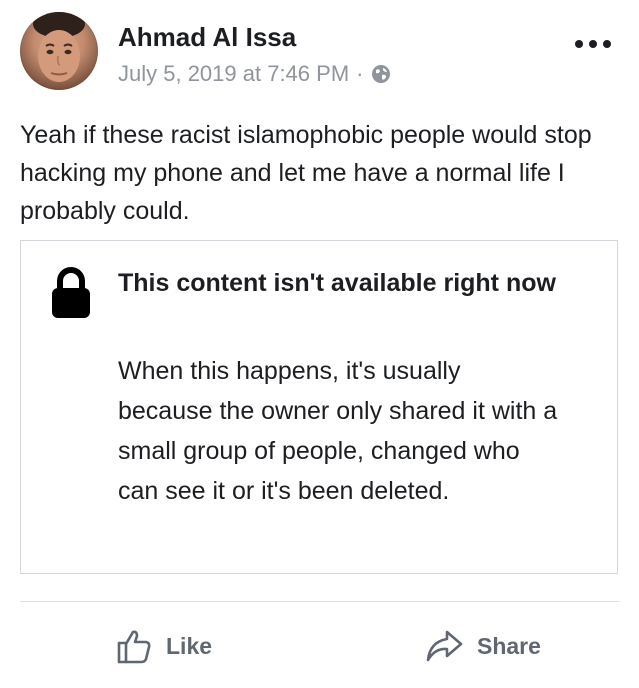 Image resolution: width=639 pixels, height=688 pixels. Describe the element at coordinates (189, 645) in the screenshot. I see `like-label: Like` at that location.